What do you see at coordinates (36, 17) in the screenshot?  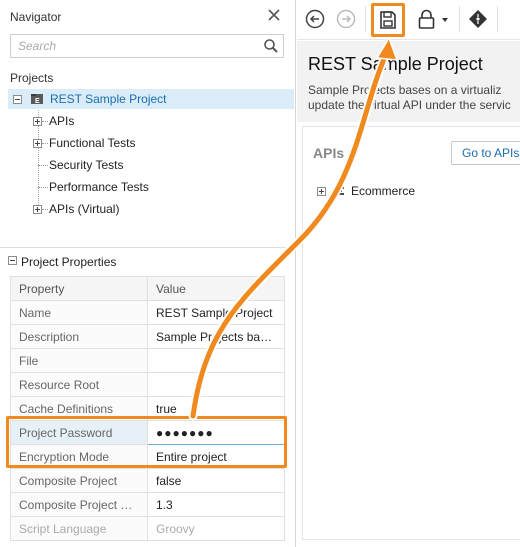 I see `navigator-title: Navigator` at bounding box center [36, 17].